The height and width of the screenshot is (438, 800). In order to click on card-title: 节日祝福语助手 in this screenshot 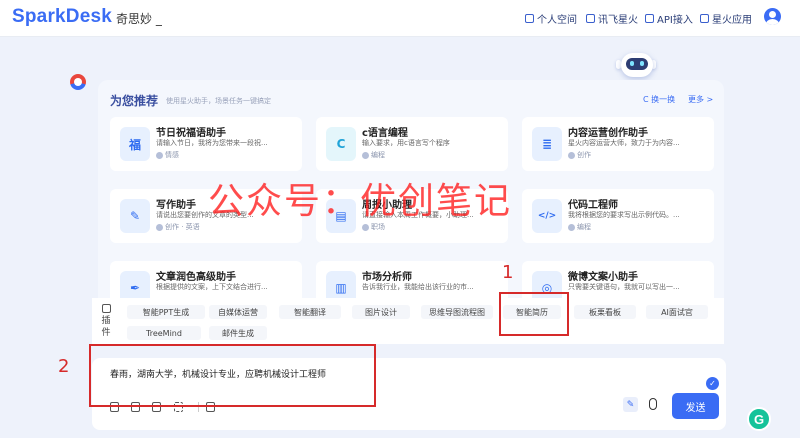, I will do `click(191, 133)`.